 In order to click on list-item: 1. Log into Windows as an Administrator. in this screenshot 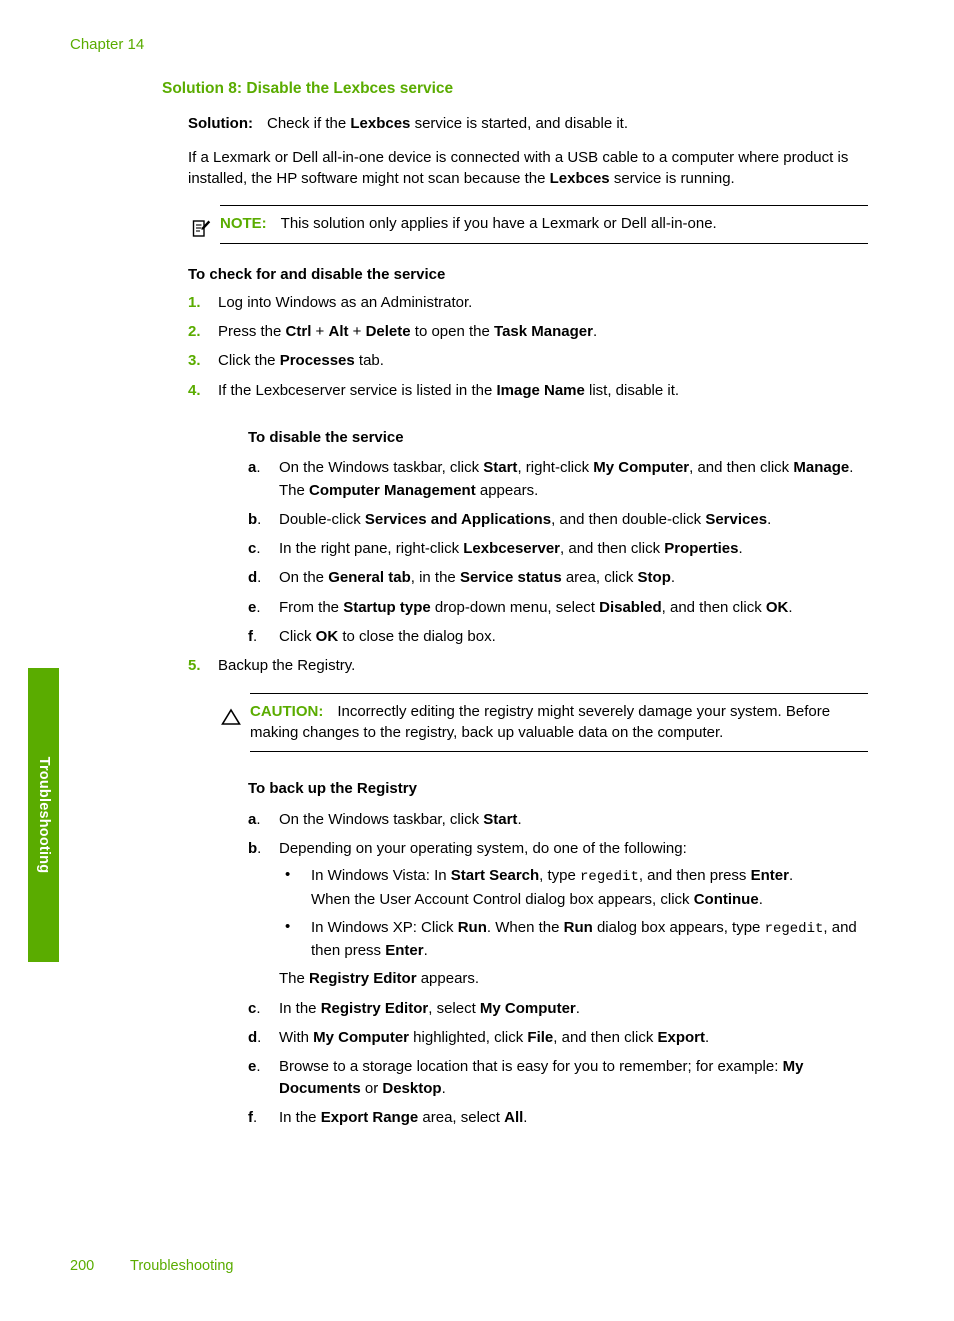, I will do `click(528, 302)`.